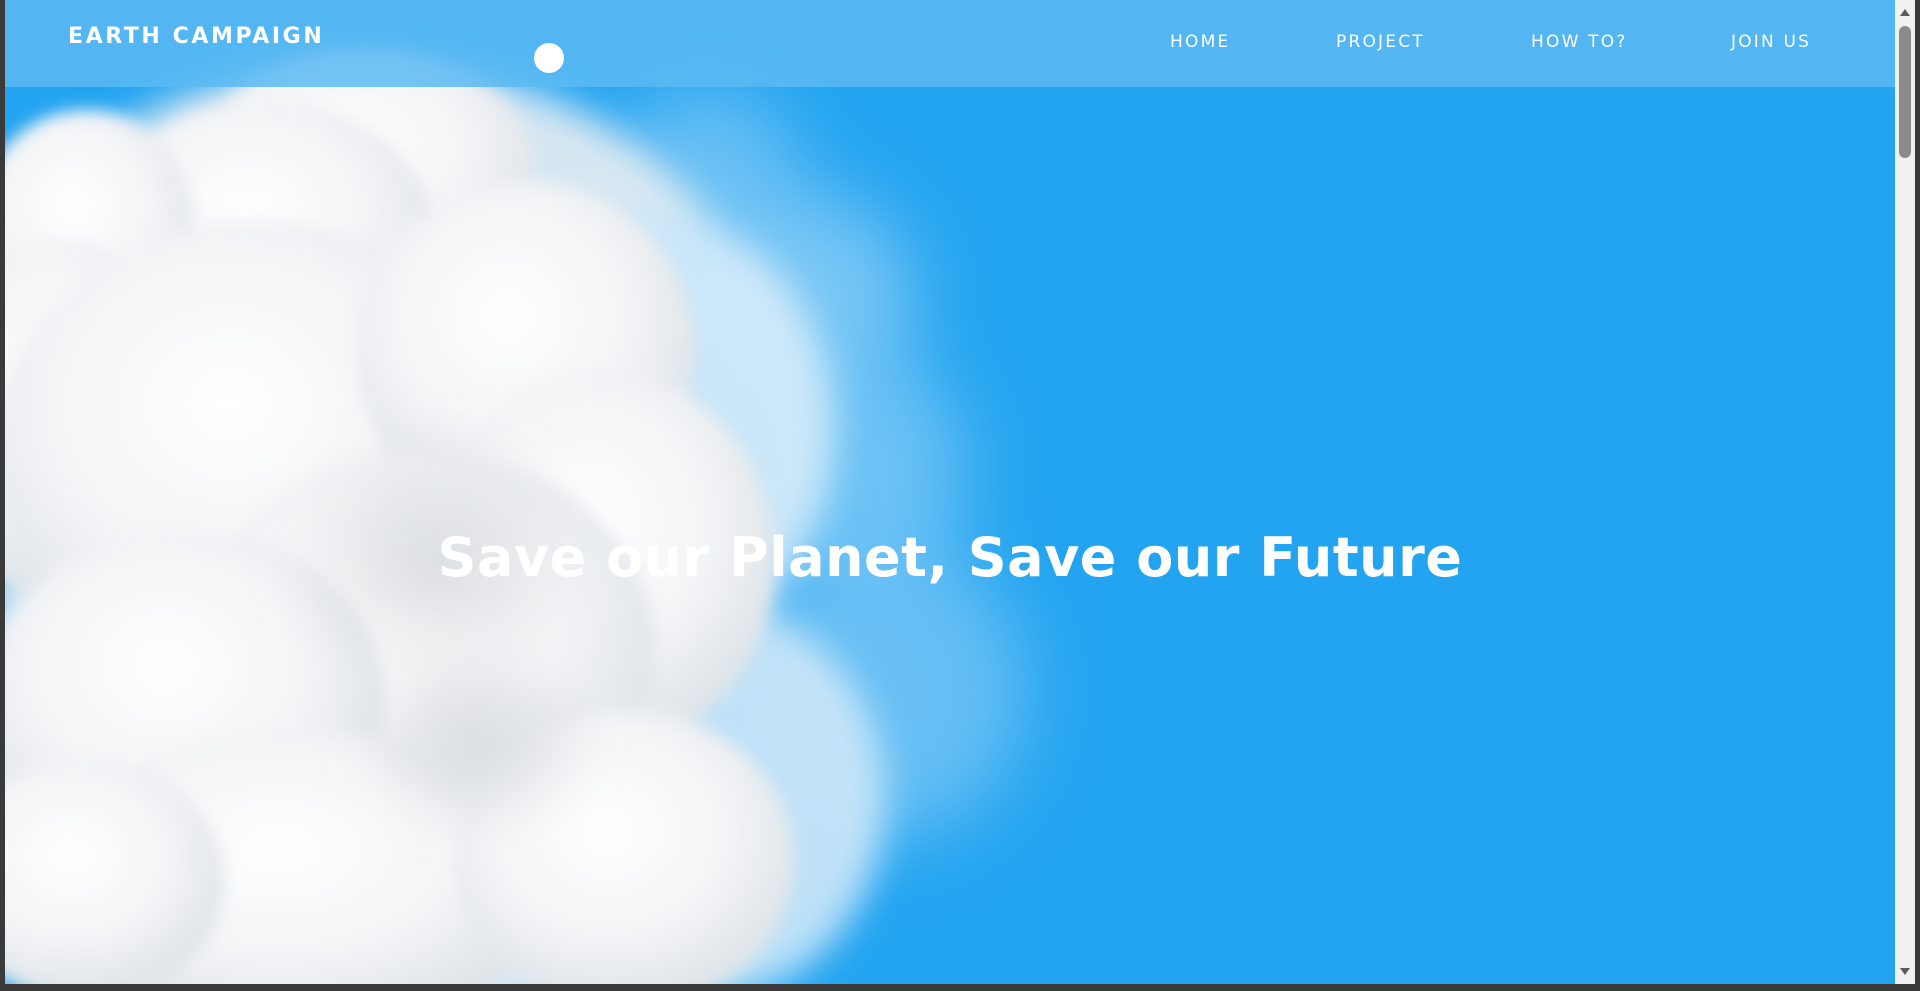 The image size is (1920, 991). I want to click on nav-link-join-us: JOIN US, so click(1771, 42).